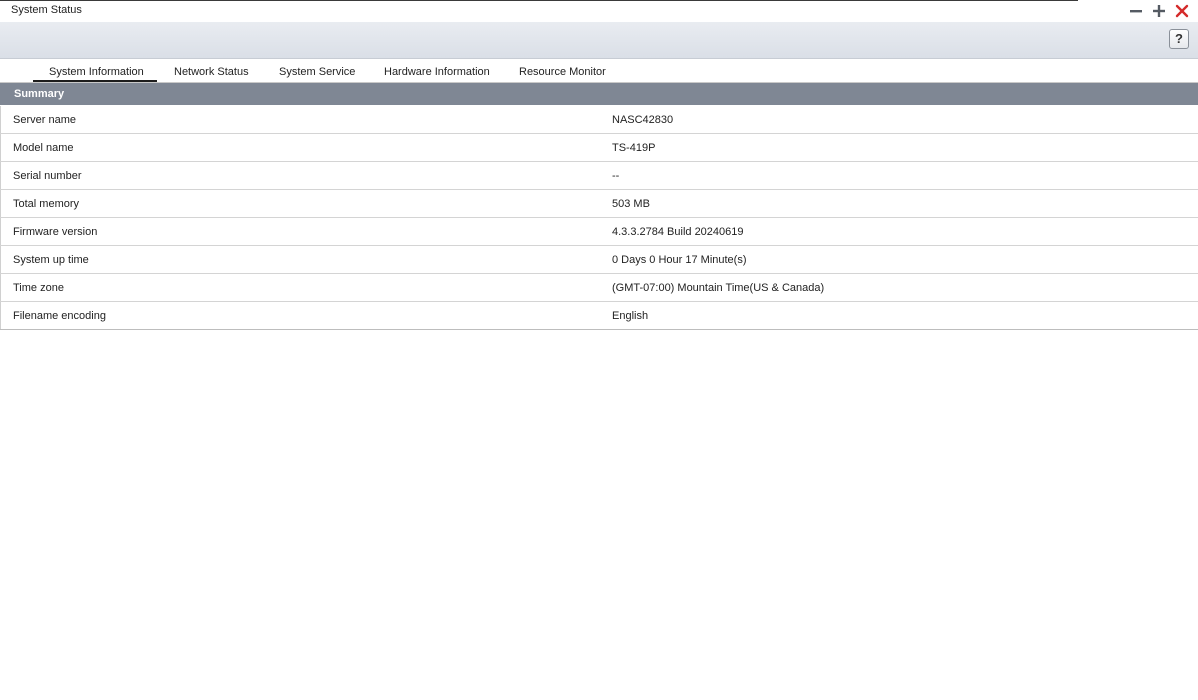 This screenshot has width=1198, height=700. What do you see at coordinates (317, 72) in the screenshot?
I see `tab-system-service: System Service` at bounding box center [317, 72].